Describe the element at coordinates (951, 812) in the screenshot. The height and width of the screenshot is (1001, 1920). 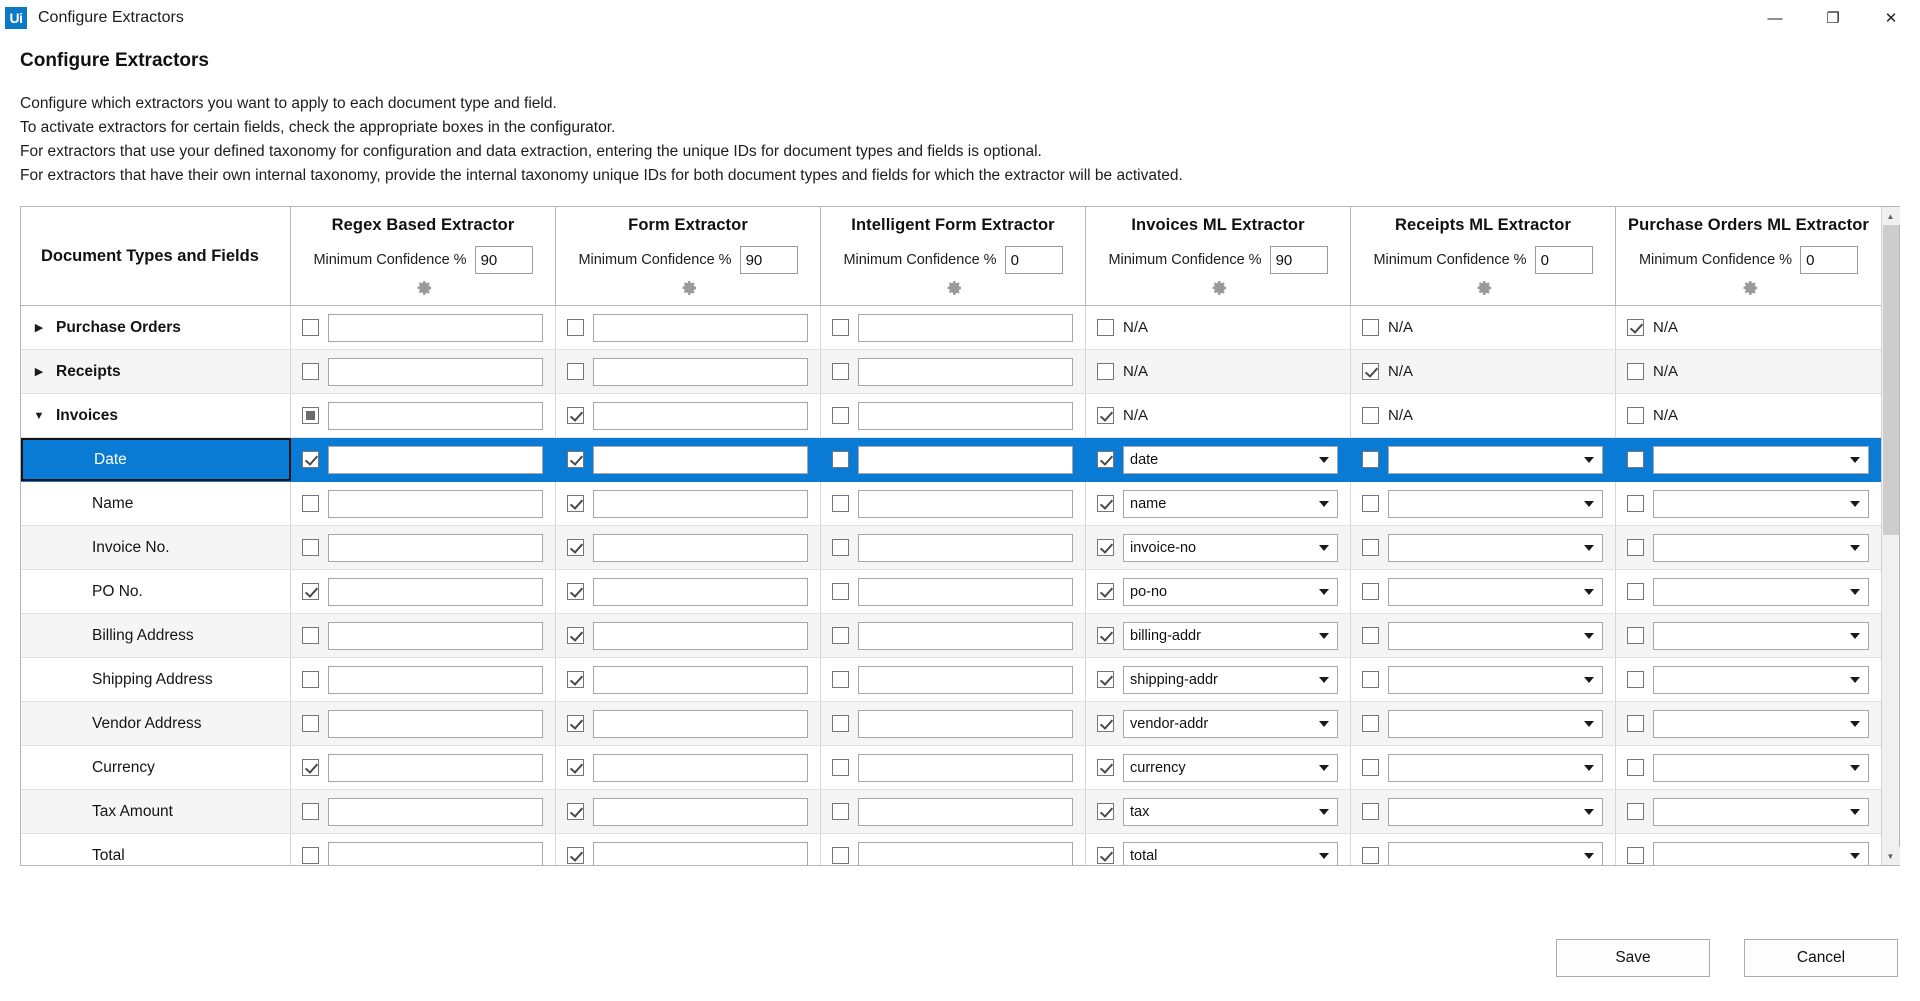
I see `table-row: Tax Amount tax` at that location.